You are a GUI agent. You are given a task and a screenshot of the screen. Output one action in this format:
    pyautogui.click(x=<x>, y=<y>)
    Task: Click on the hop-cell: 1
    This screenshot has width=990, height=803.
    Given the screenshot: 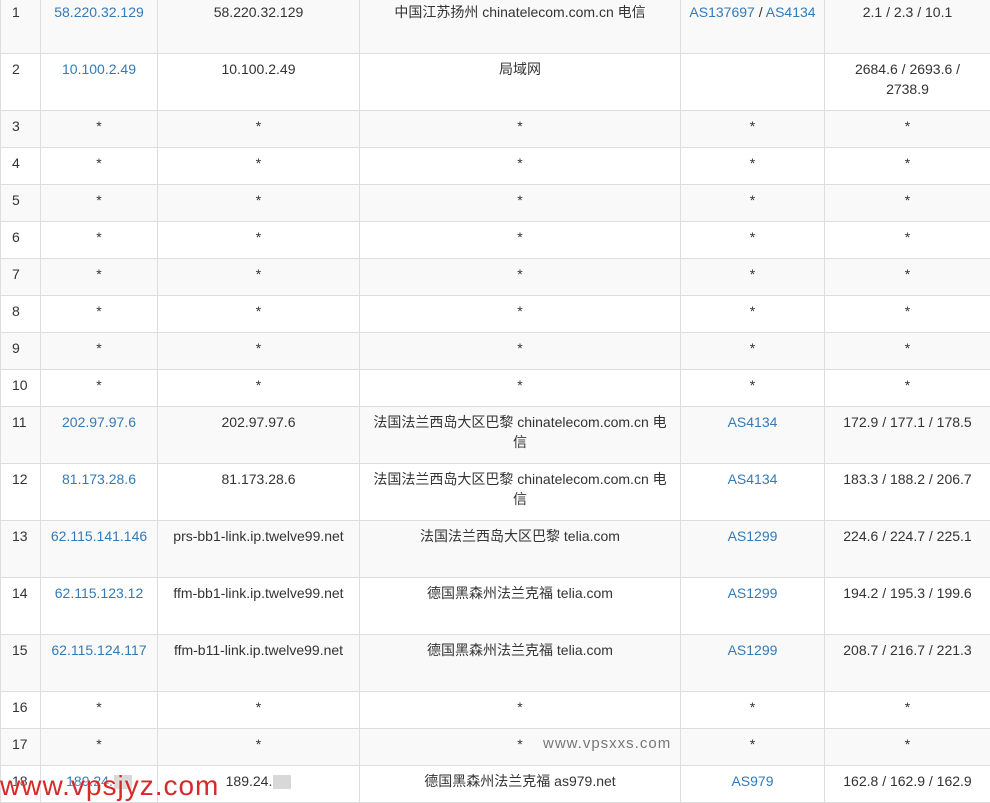 What is the action you would take?
    pyautogui.click(x=20, y=27)
    